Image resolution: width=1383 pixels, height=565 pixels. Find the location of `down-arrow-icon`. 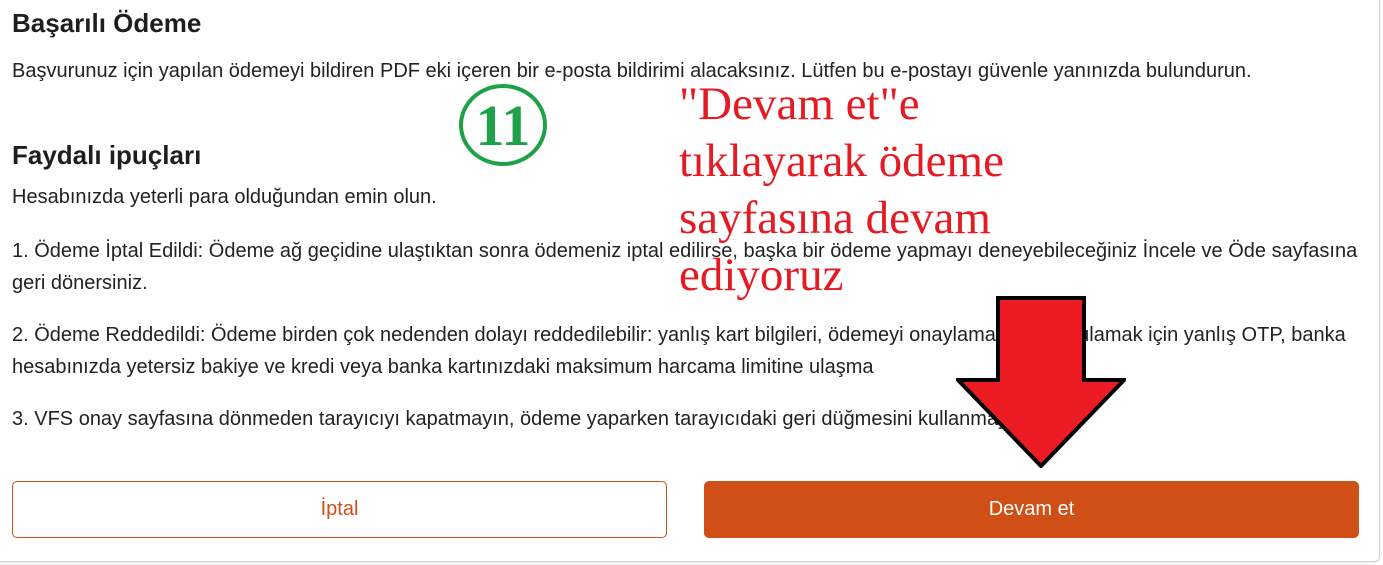

down-arrow-icon is located at coordinates (1041, 382).